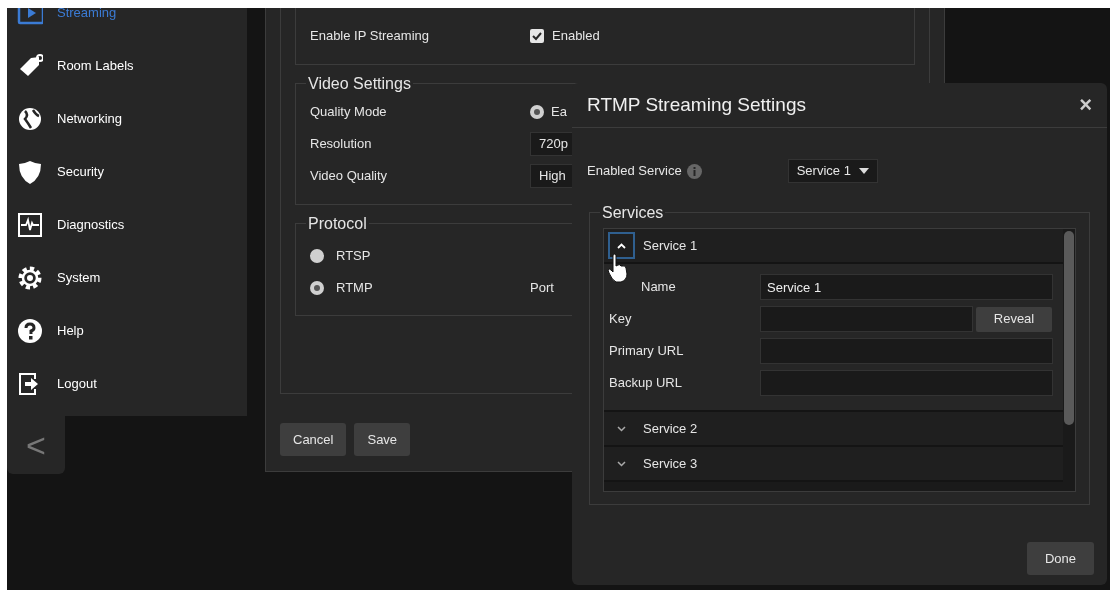  I want to click on sidebar-item: Room Labels, so click(127, 65).